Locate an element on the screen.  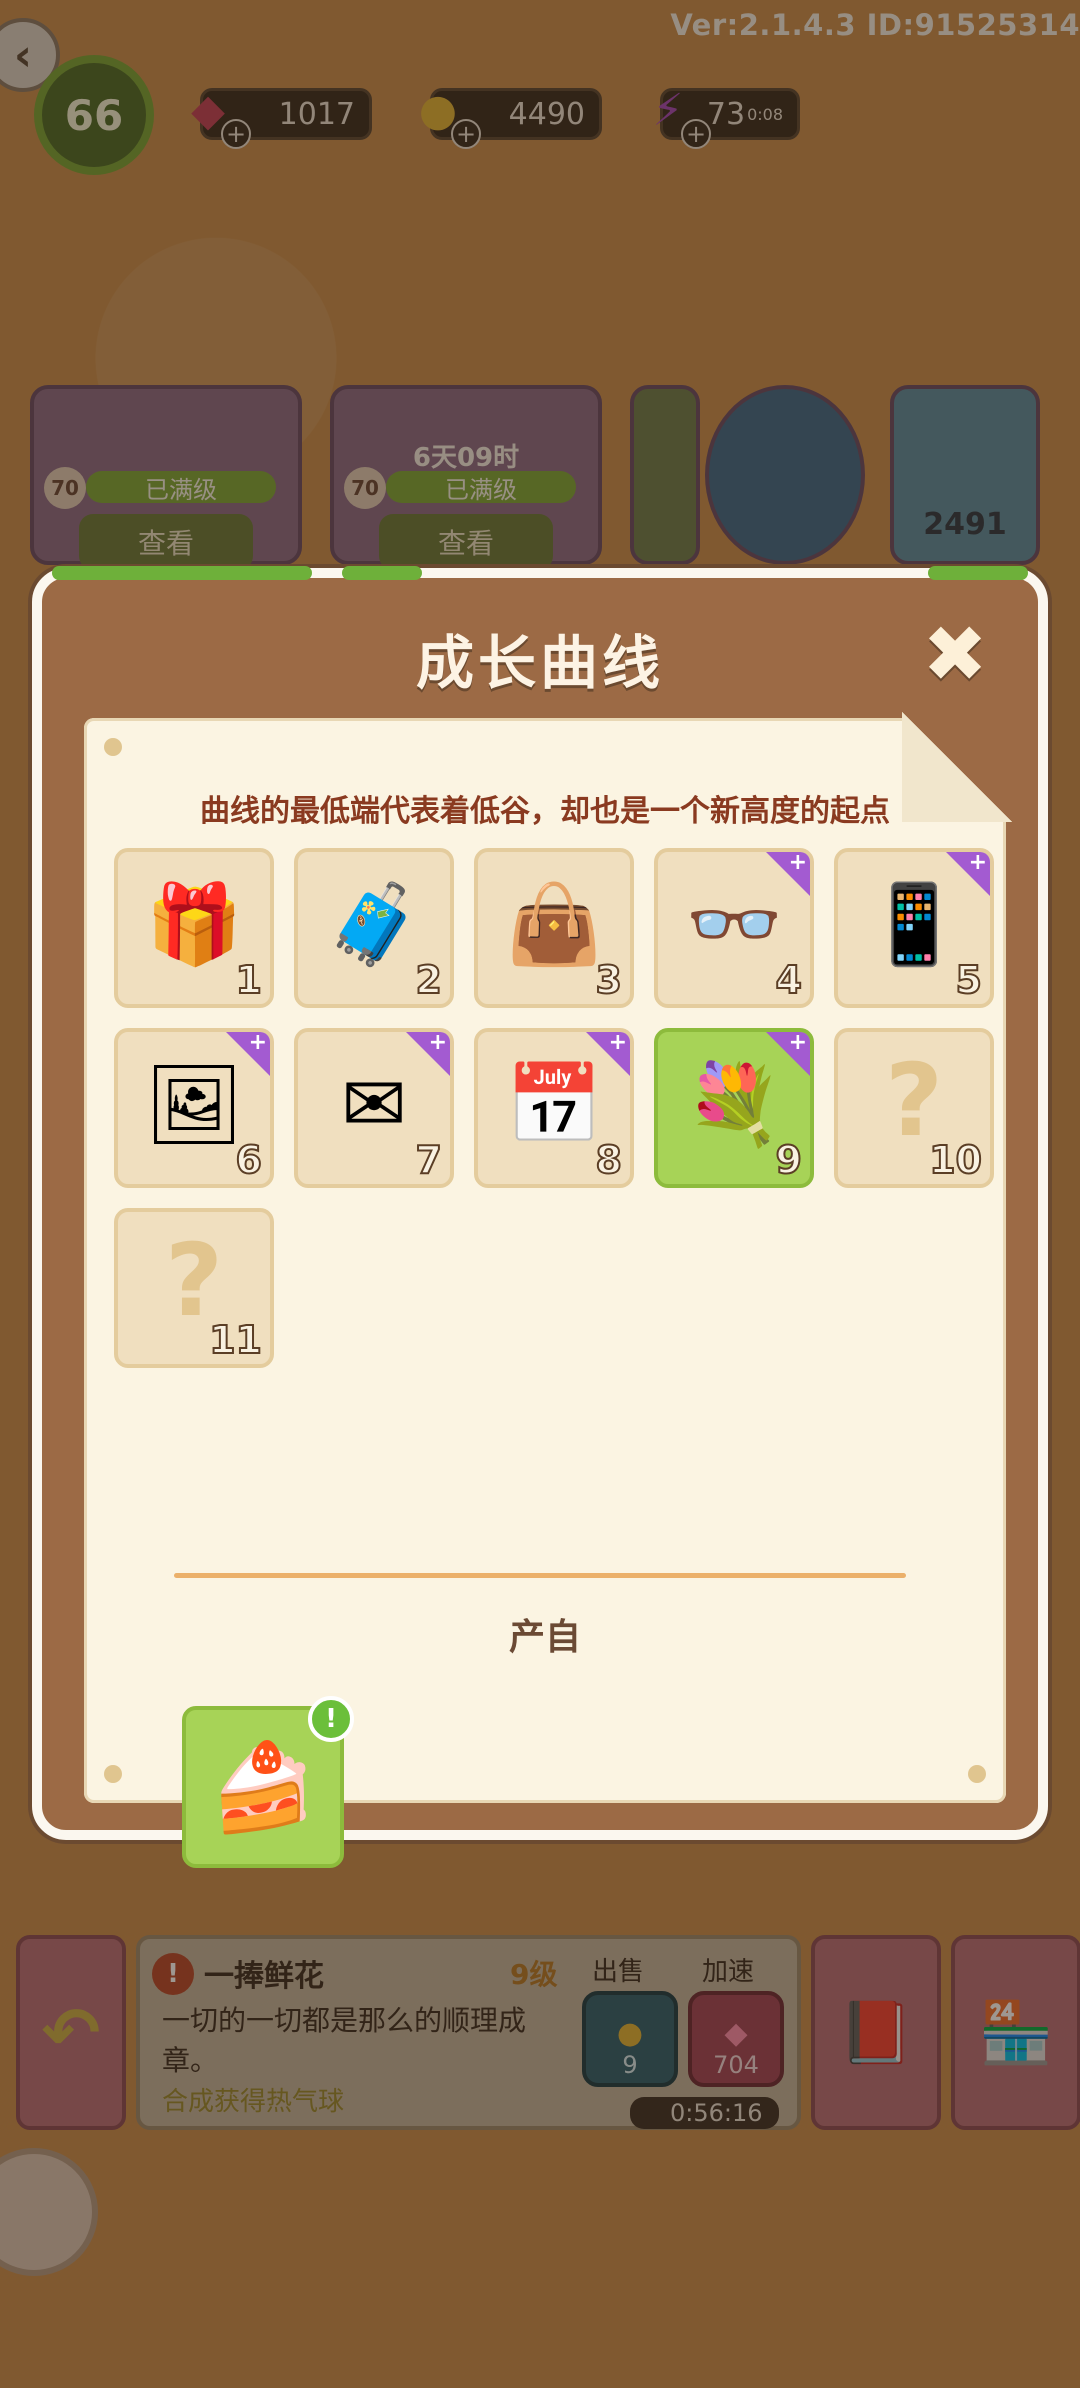
chain-item-slot: 💐 +9 is located at coordinates (734, 1108).